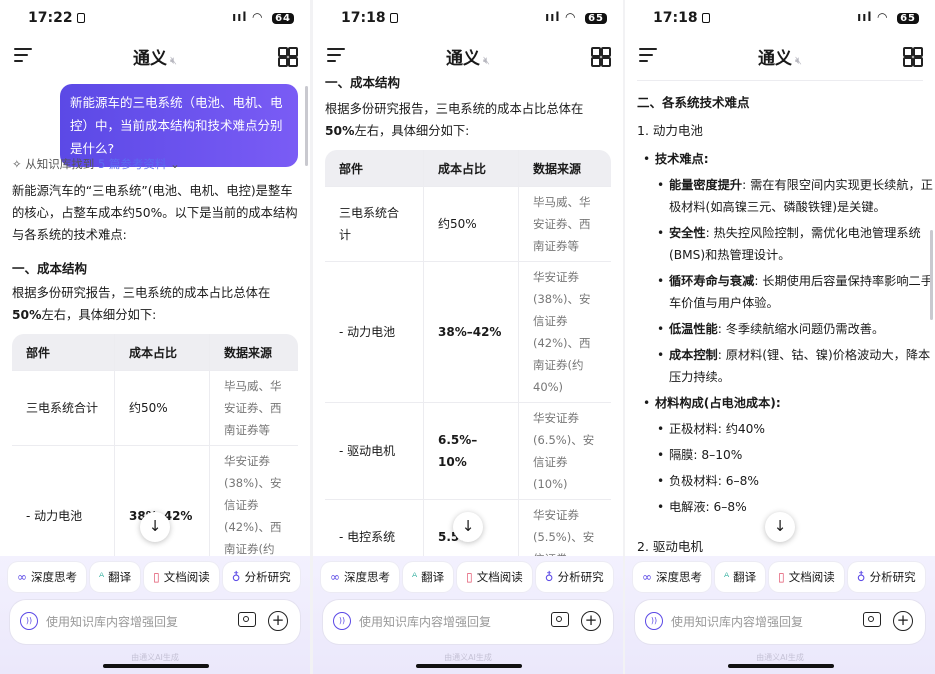 The height and width of the screenshot is (674, 935). What do you see at coordinates (56, 18) in the screenshot?
I see `status-time: 17:22` at bounding box center [56, 18].